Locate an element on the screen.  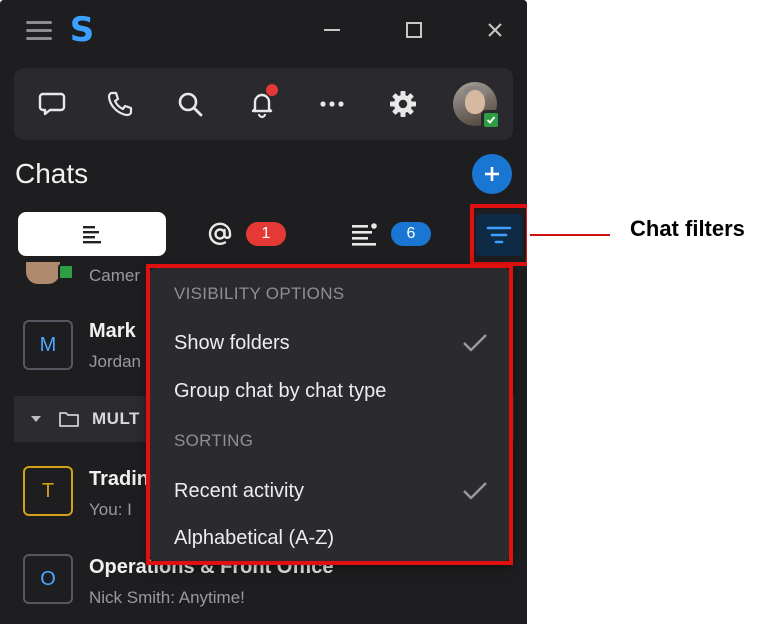
filter-highlight-box is located at coordinates (498, 235).